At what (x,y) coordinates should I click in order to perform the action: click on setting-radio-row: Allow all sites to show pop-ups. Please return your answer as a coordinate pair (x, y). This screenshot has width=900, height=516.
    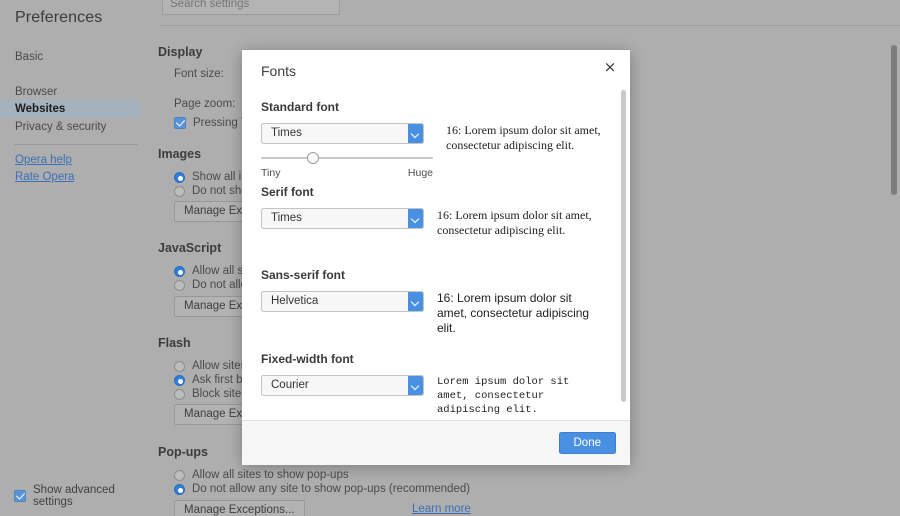
    Looking at the image, I should click on (261, 475).